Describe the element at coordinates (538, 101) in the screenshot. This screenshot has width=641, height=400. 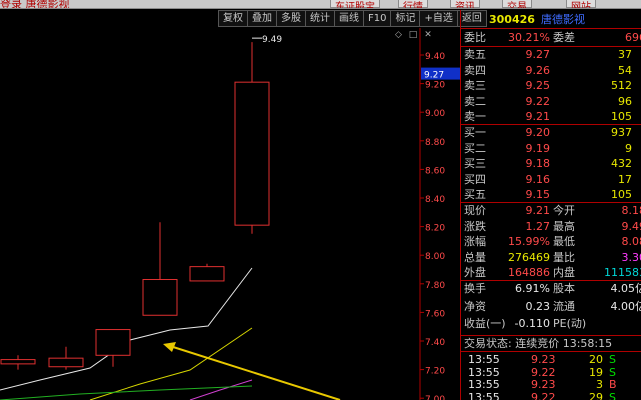
I see `ask-price: 9.22` at that location.